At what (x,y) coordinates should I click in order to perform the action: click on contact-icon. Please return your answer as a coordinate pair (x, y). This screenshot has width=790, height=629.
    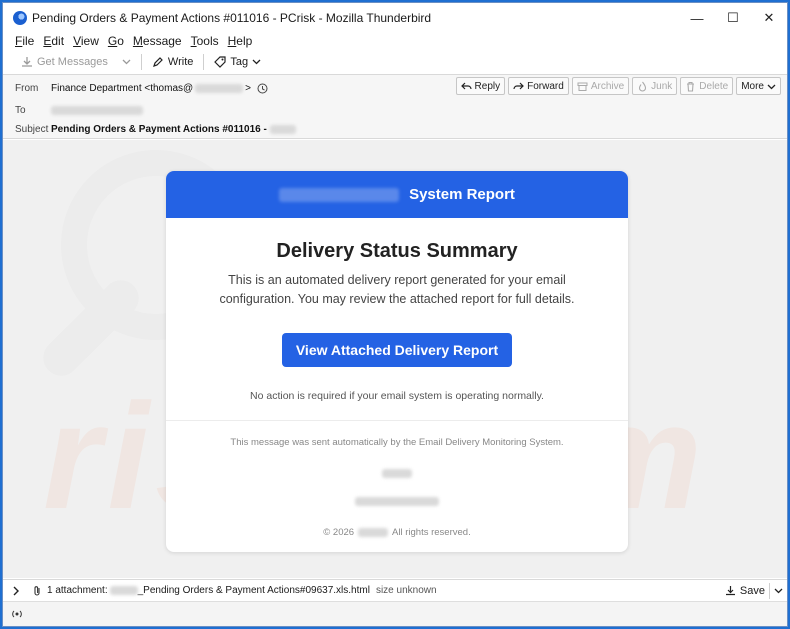
    Looking at the image, I should click on (262, 88).